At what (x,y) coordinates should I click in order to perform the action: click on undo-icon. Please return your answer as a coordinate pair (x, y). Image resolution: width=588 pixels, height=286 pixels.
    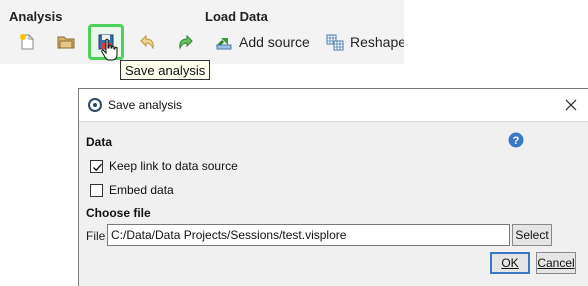
    Looking at the image, I should click on (147, 42).